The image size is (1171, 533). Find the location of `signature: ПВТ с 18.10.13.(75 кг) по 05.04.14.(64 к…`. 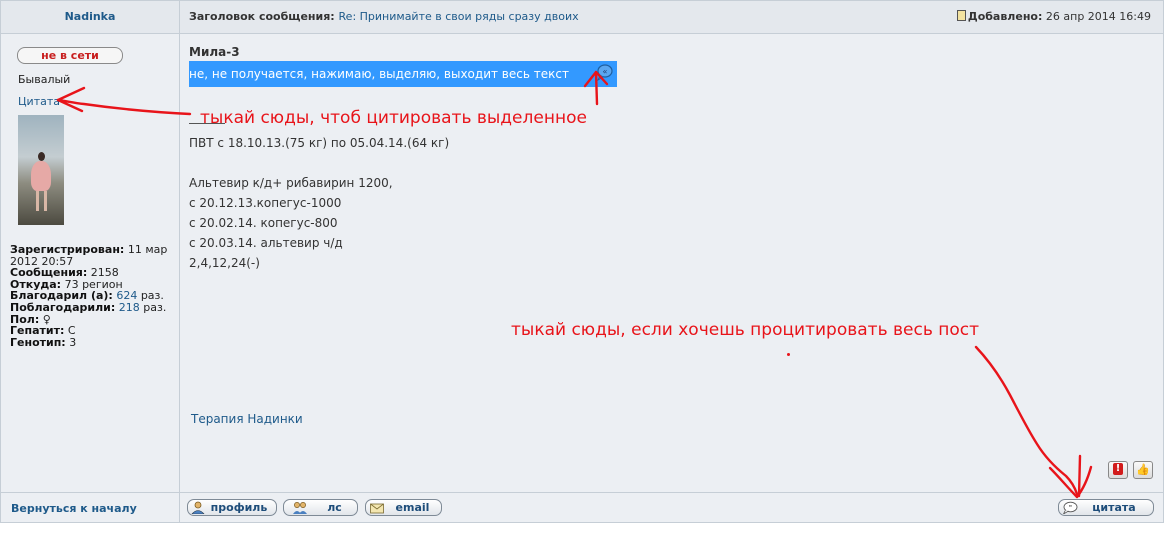

signature: ПВТ с 18.10.13.(75 кг) по 05.04.14.(64 к… is located at coordinates (319, 203).